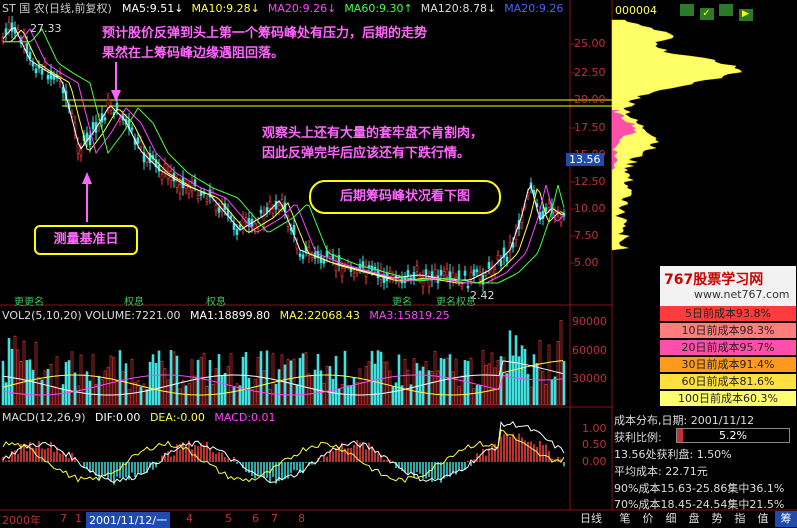 Image resolution: width=797 pixels, height=528 pixels. What do you see at coordinates (699, 504) in the screenshot?
I see `cost-70: 70%成本18.45-24.54集中21.5%` at bounding box center [699, 504].